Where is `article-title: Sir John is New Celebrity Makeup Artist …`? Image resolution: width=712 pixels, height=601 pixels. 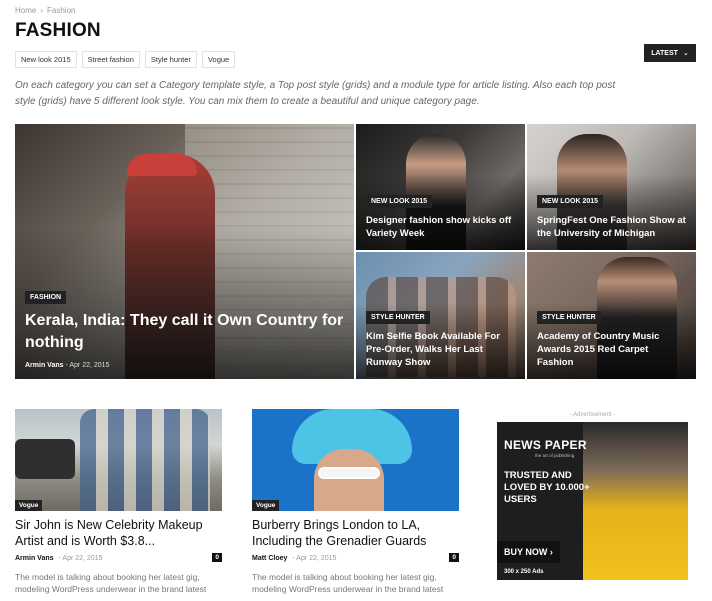 article-title: Sir John is New Celebrity Makeup Artist … is located at coordinates (118, 533).